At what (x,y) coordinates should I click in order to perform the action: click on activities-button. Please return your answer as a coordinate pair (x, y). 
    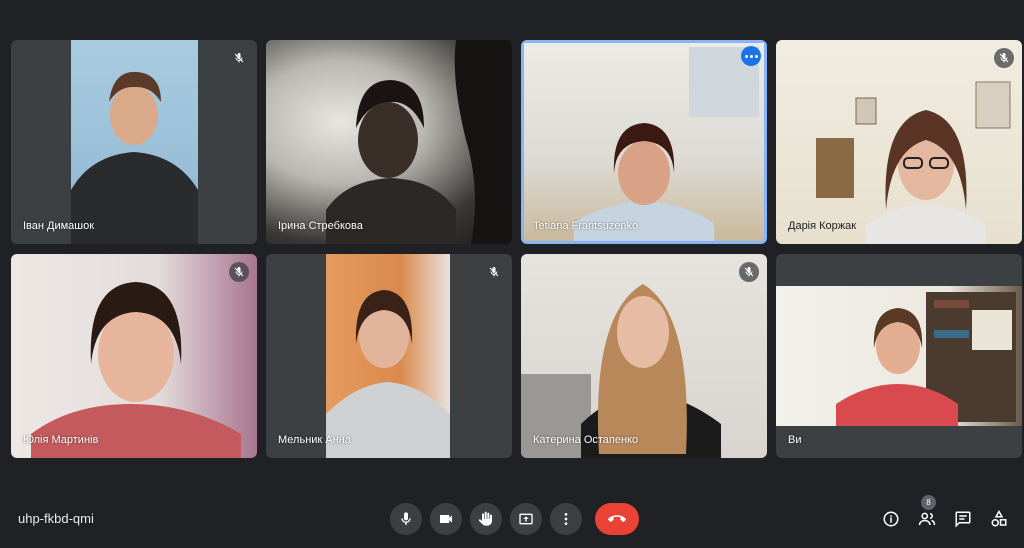
    Looking at the image, I should click on (999, 519).